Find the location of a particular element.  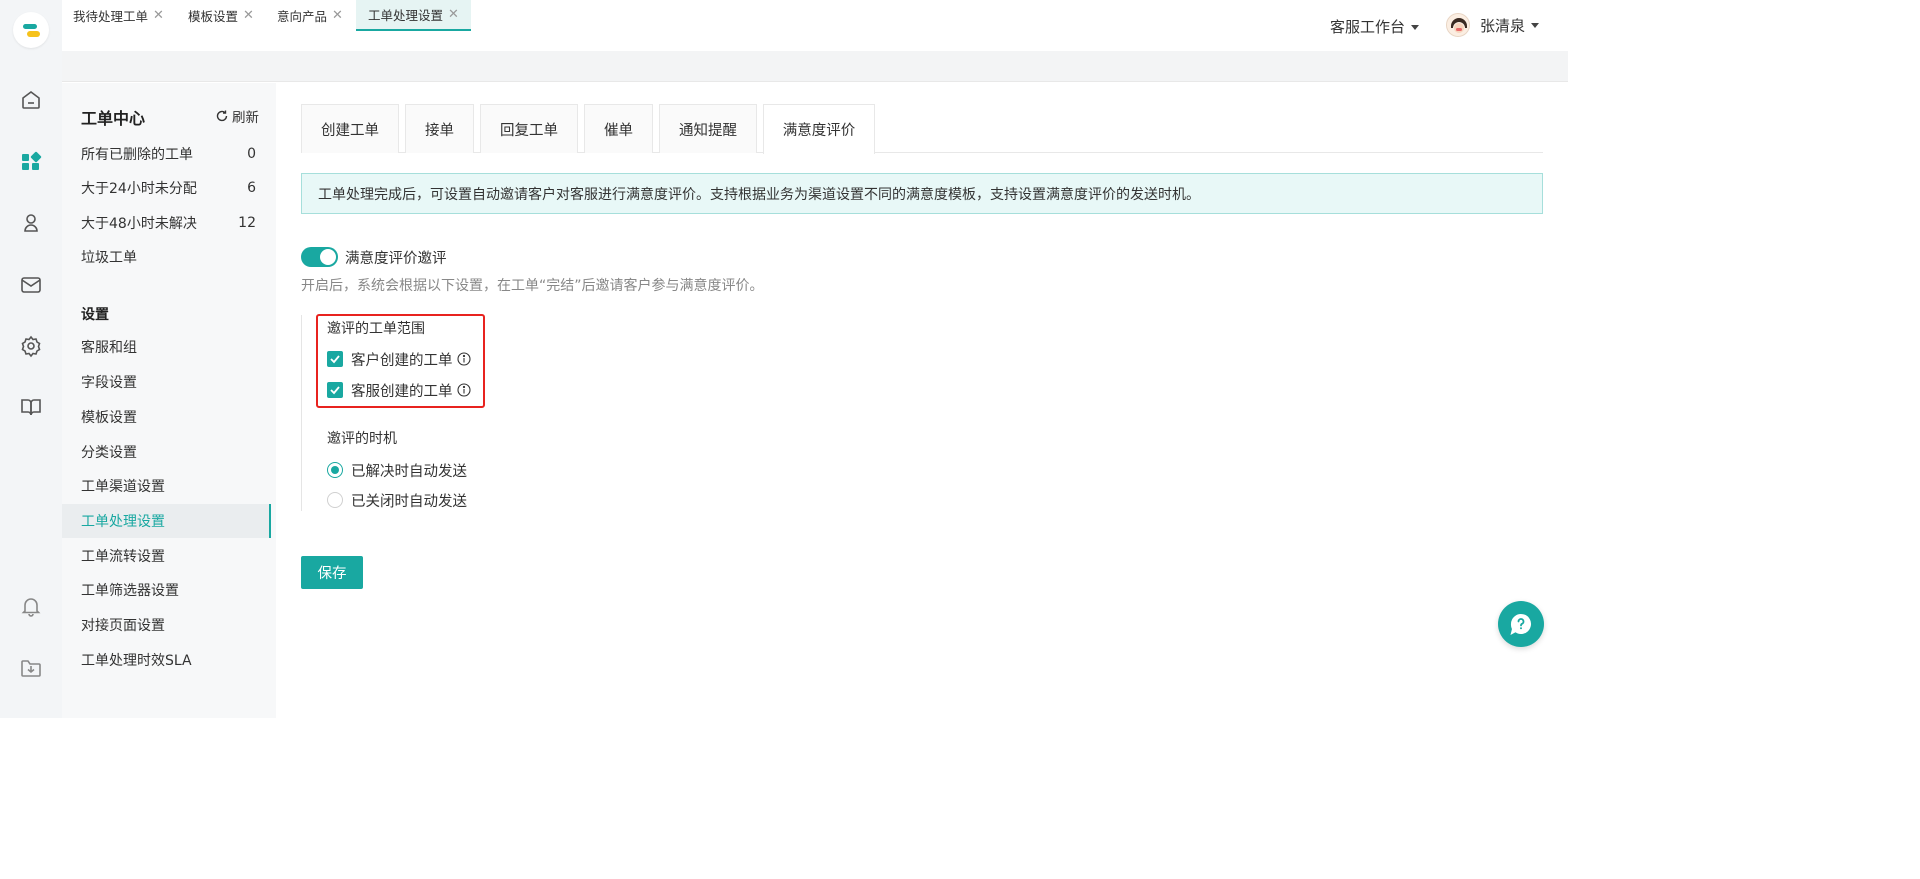

help-button is located at coordinates (1521, 624).